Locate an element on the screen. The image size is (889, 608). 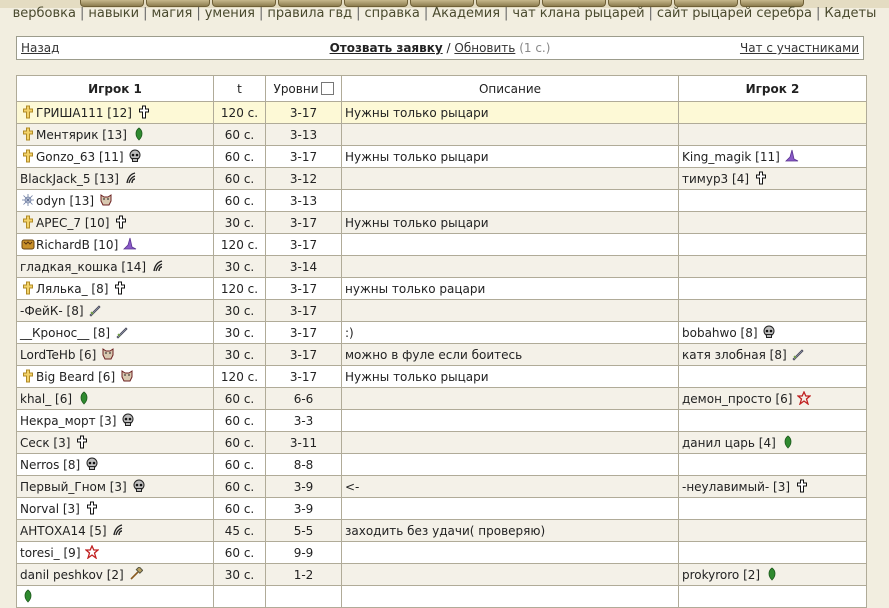
player1-name: khal_ [6] is located at coordinates (46, 399).